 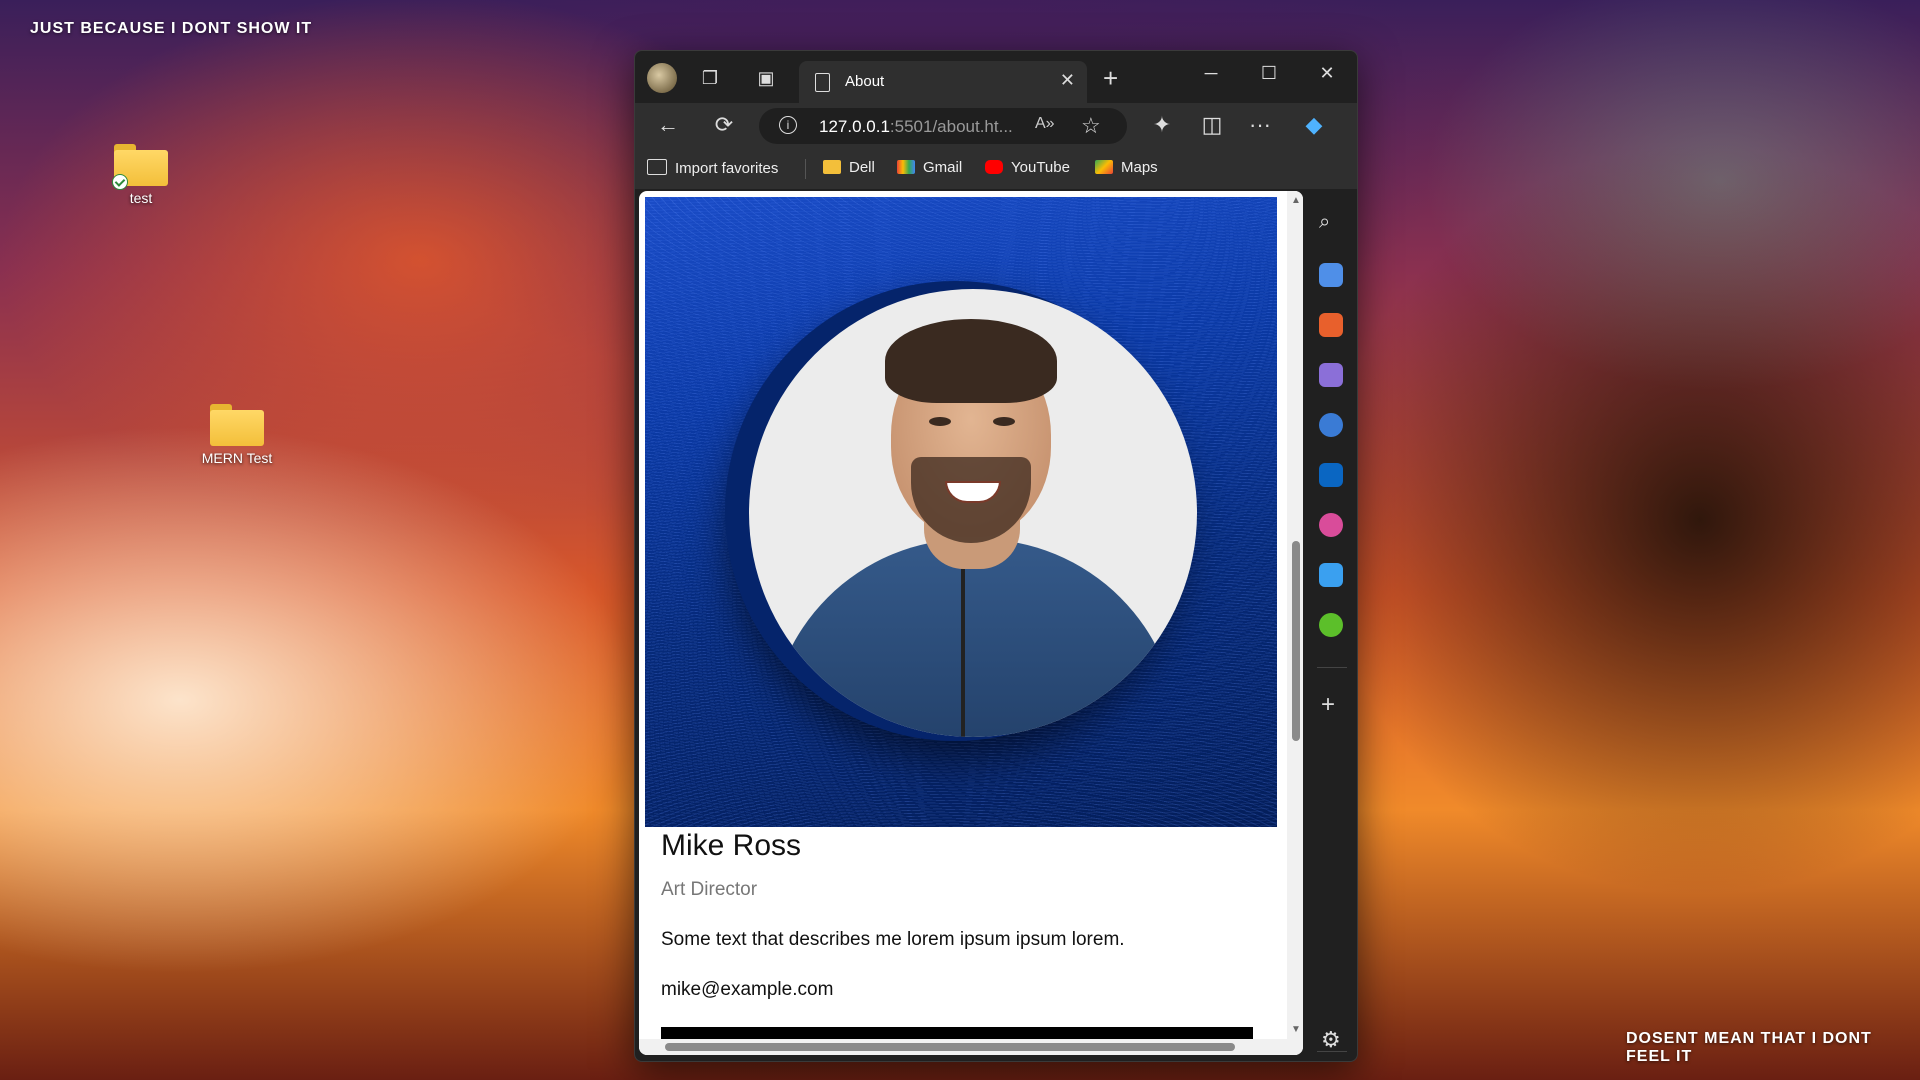 I want to click on settings-gear-icon: ⚙, so click(x=1331, y=1040).